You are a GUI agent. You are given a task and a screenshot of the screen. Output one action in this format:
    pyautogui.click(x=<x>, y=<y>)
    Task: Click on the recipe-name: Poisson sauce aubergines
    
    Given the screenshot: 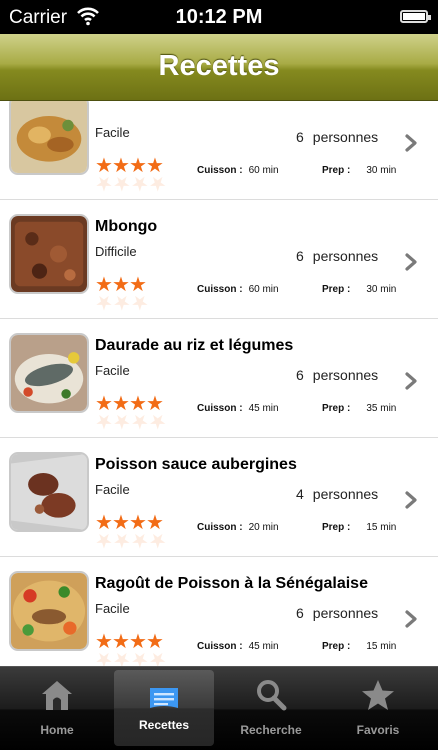 What is the action you would take?
    pyautogui.click(x=196, y=464)
    